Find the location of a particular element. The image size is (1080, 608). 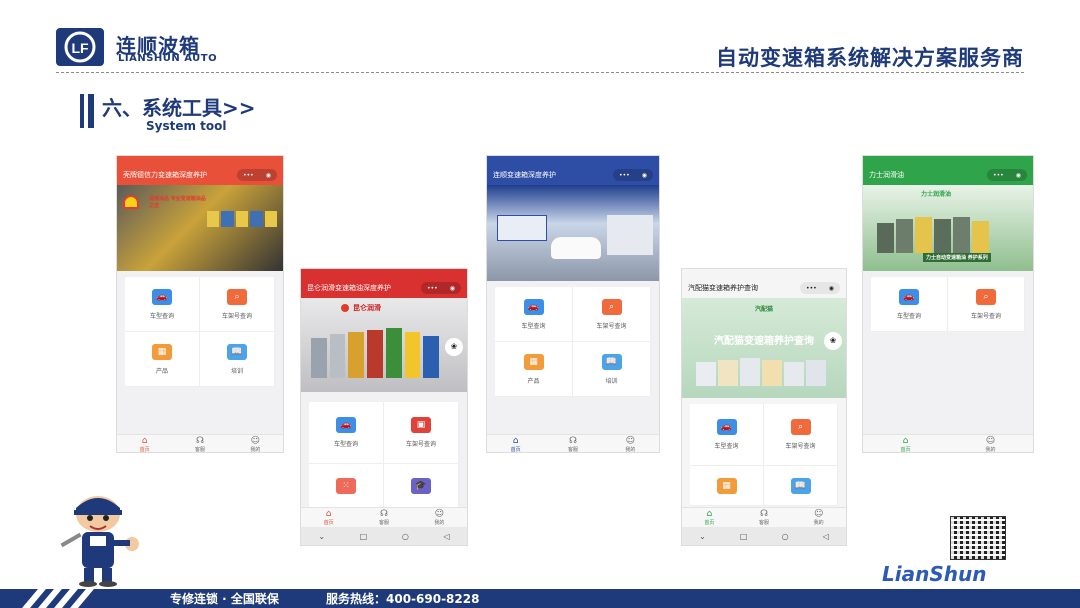

tab-bar: ⌂ 首页 ☊ 客服 ☺ 我的 is located at coordinates (200, 443).